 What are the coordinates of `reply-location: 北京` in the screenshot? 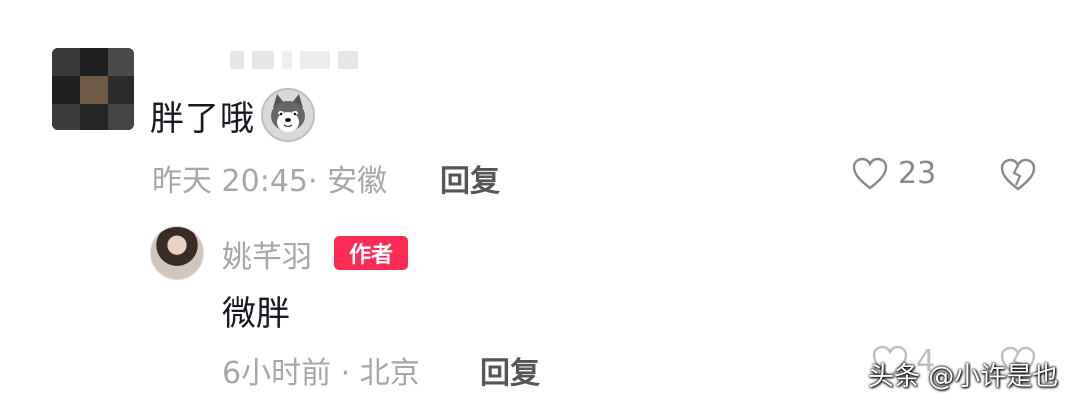 It's located at (389, 373).